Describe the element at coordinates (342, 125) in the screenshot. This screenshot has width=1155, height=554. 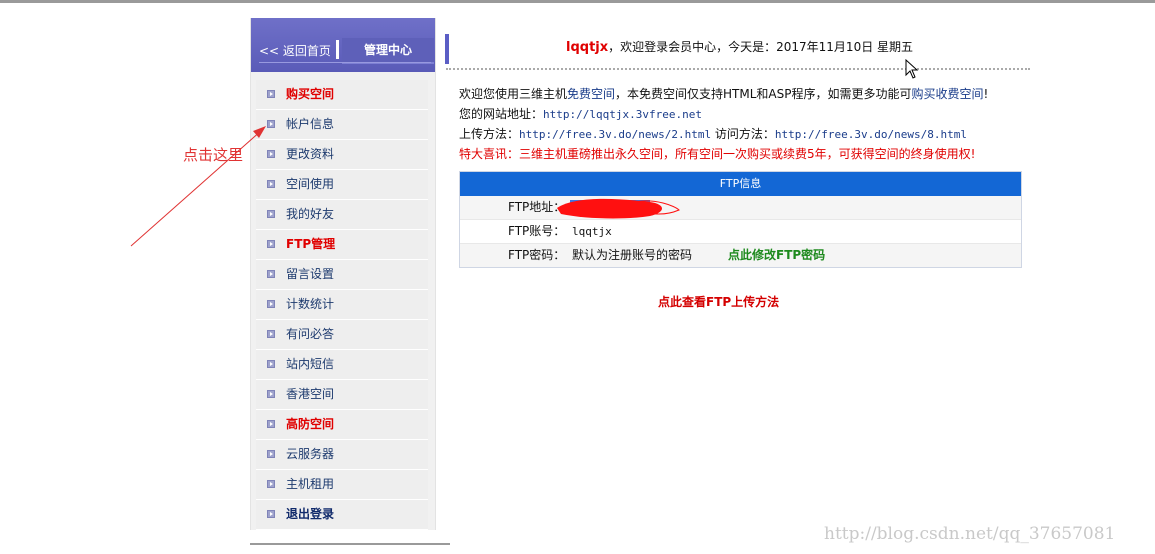
I see `sidebar-item: 帐户信息` at that location.